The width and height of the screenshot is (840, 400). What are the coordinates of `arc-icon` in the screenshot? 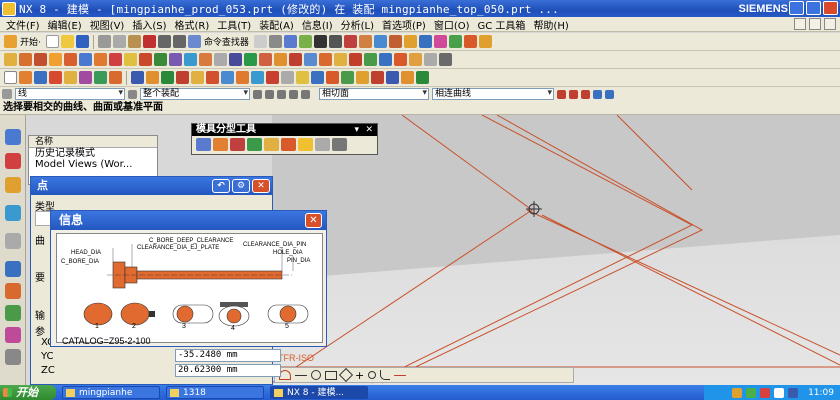 It's located at (25, 77).